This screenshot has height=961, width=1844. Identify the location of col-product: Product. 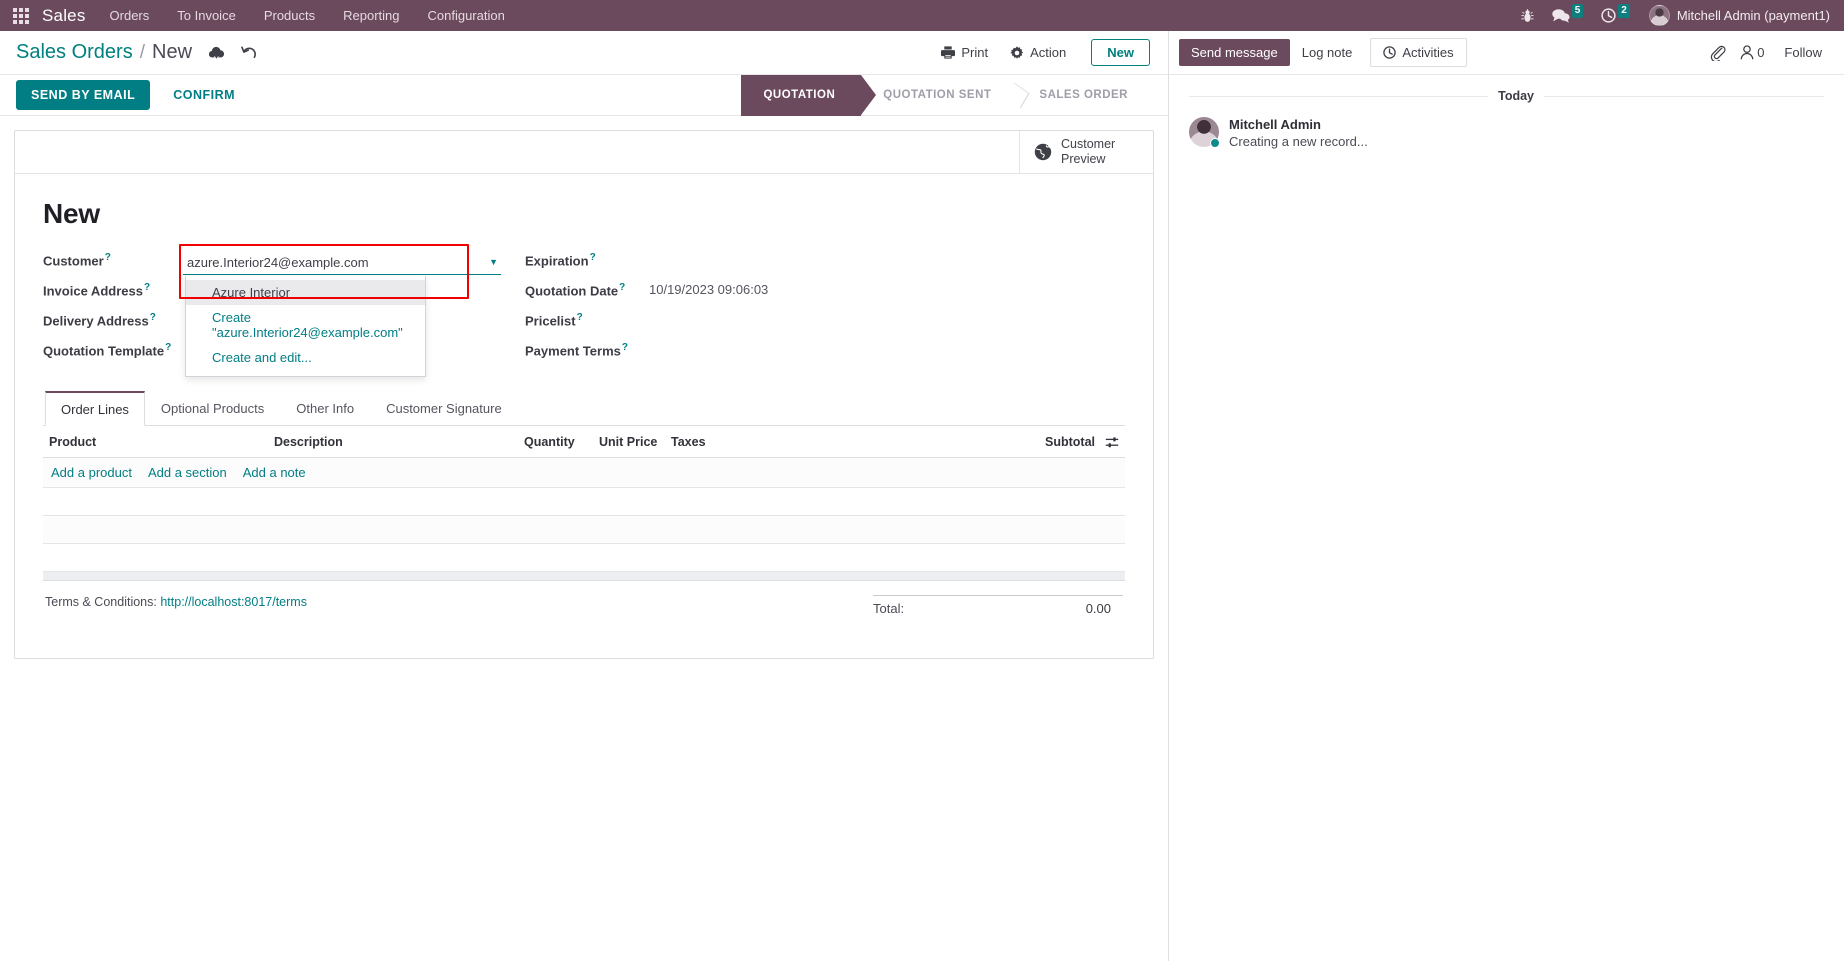
(155, 442).